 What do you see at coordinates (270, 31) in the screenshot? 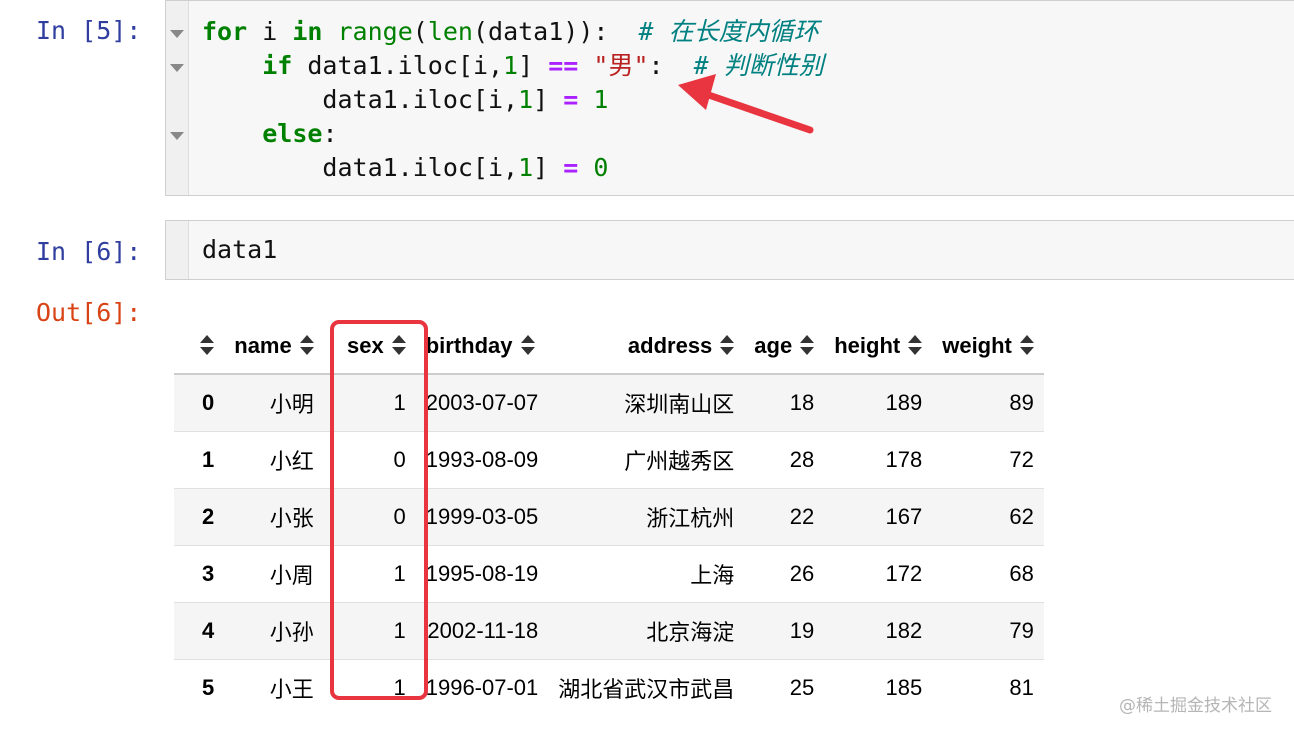
I see `code-token: i` at bounding box center [270, 31].